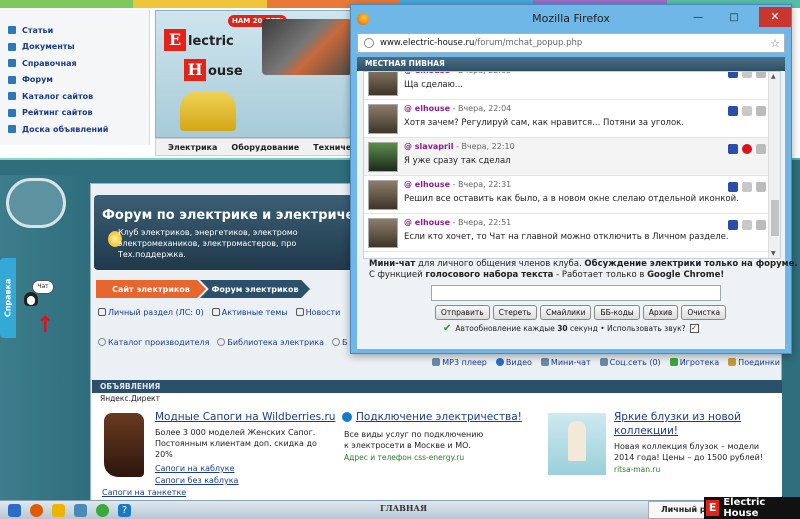 The width and height of the screenshot is (800, 519). Describe the element at coordinates (428, 146) in the screenshot. I see `message-user: @ slavapril` at that location.